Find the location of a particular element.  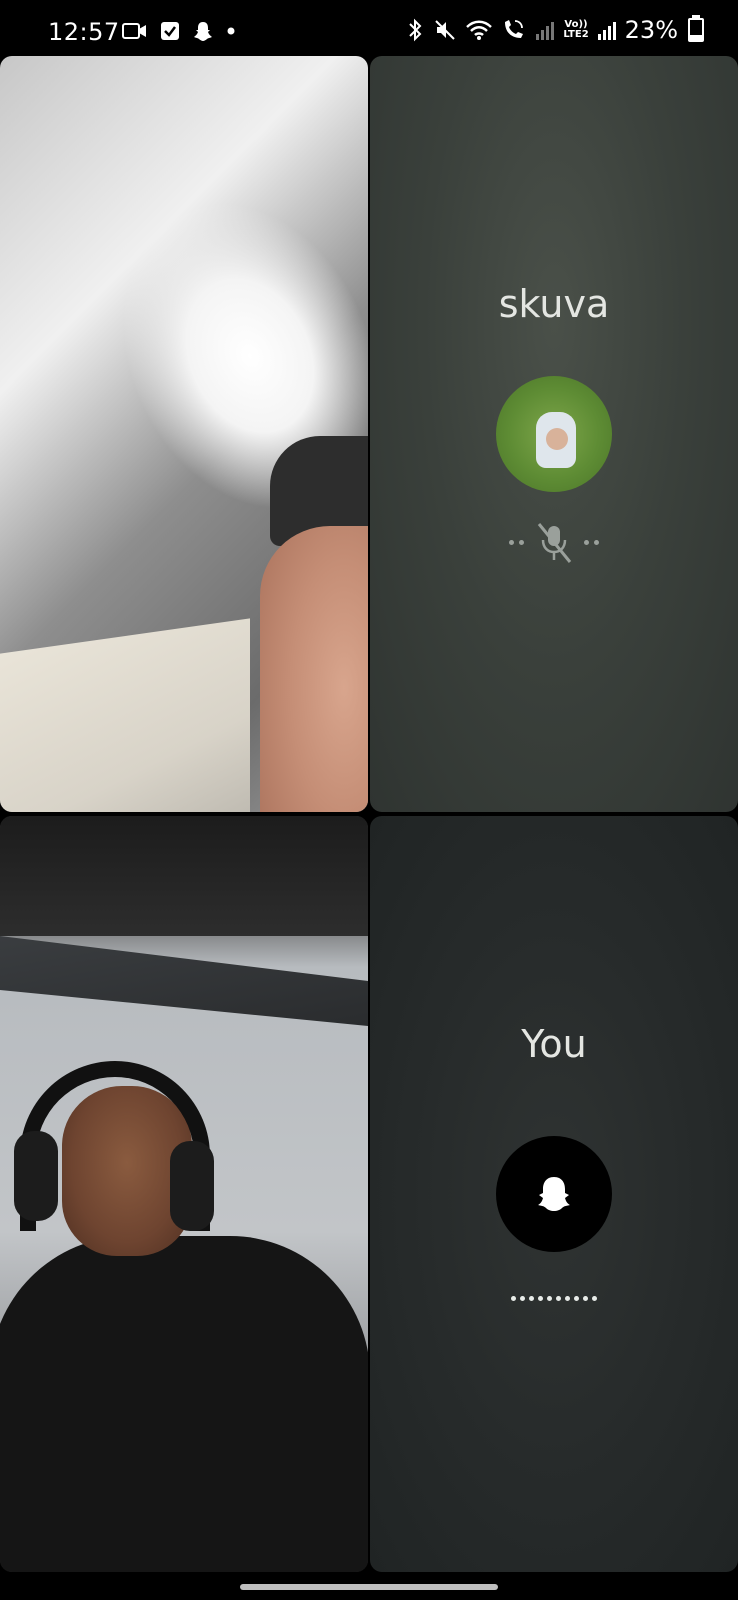

notification-dot-icon is located at coordinates (231, 31).